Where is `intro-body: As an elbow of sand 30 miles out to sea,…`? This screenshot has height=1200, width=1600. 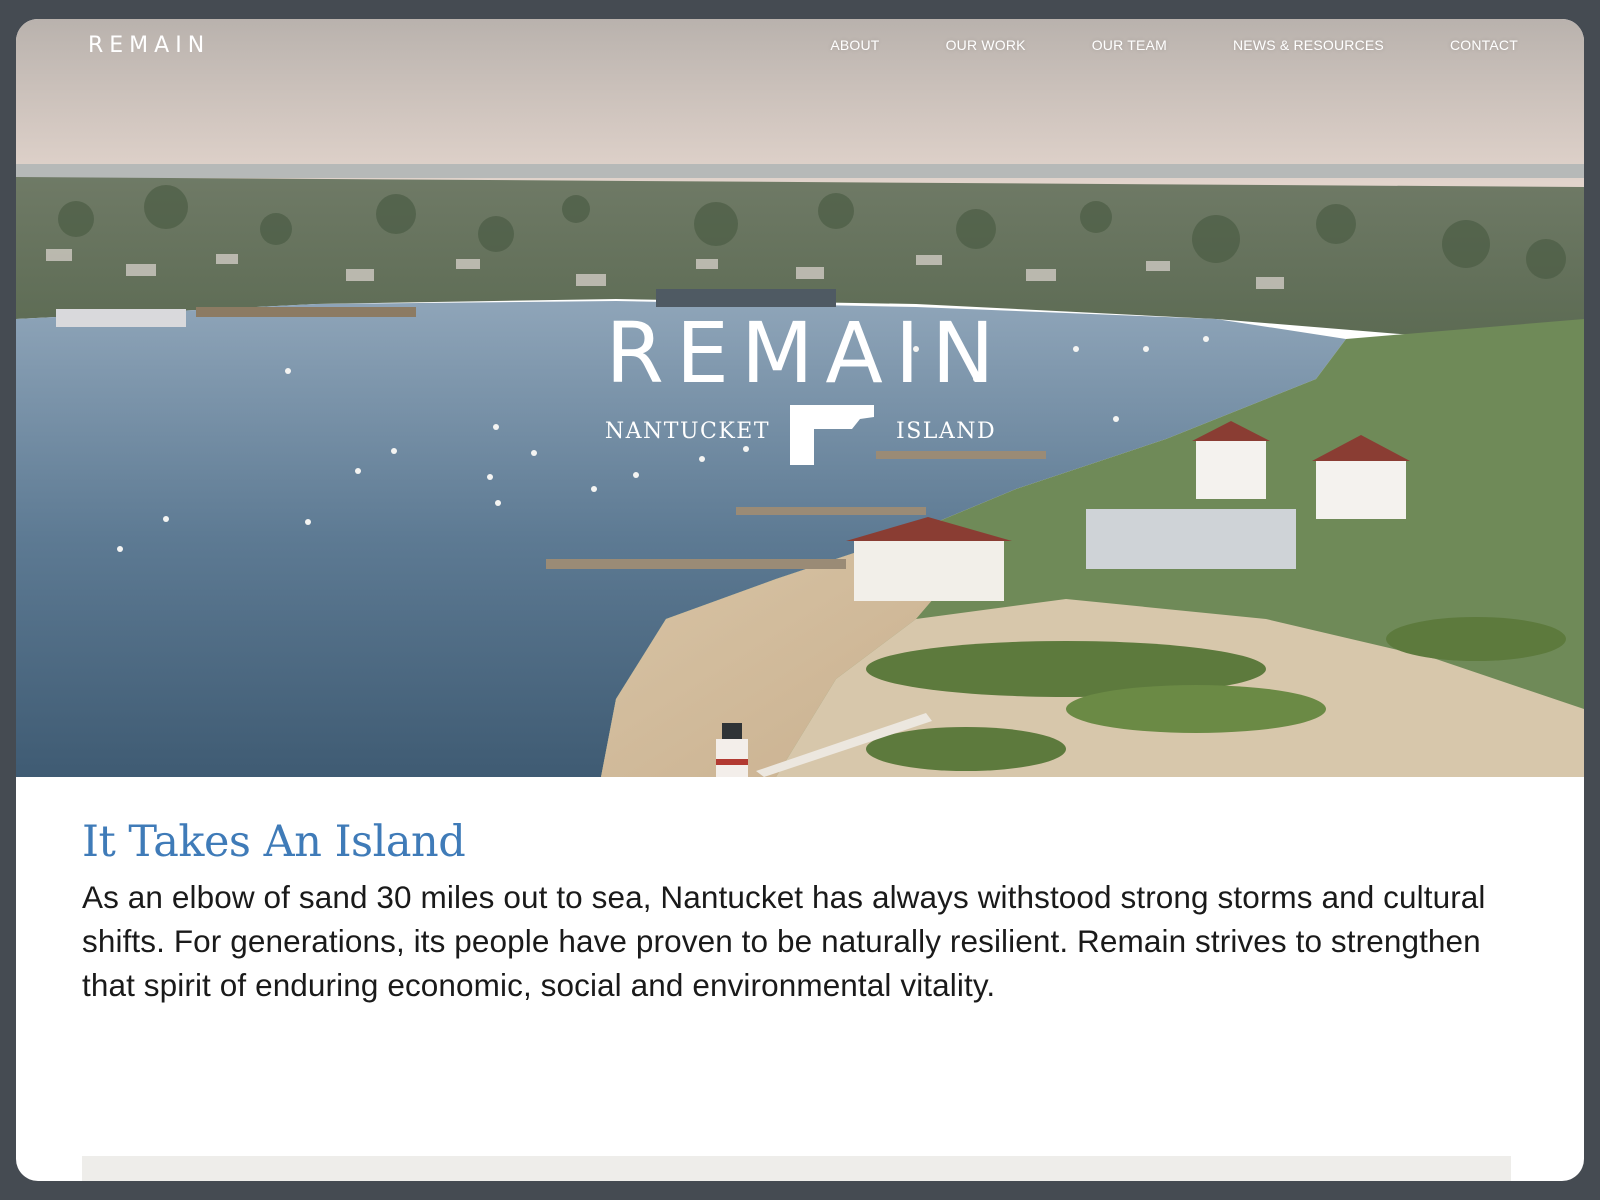
intro-body: As an elbow of sand 30 miles out to sea,… is located at coordinates (784, 941).